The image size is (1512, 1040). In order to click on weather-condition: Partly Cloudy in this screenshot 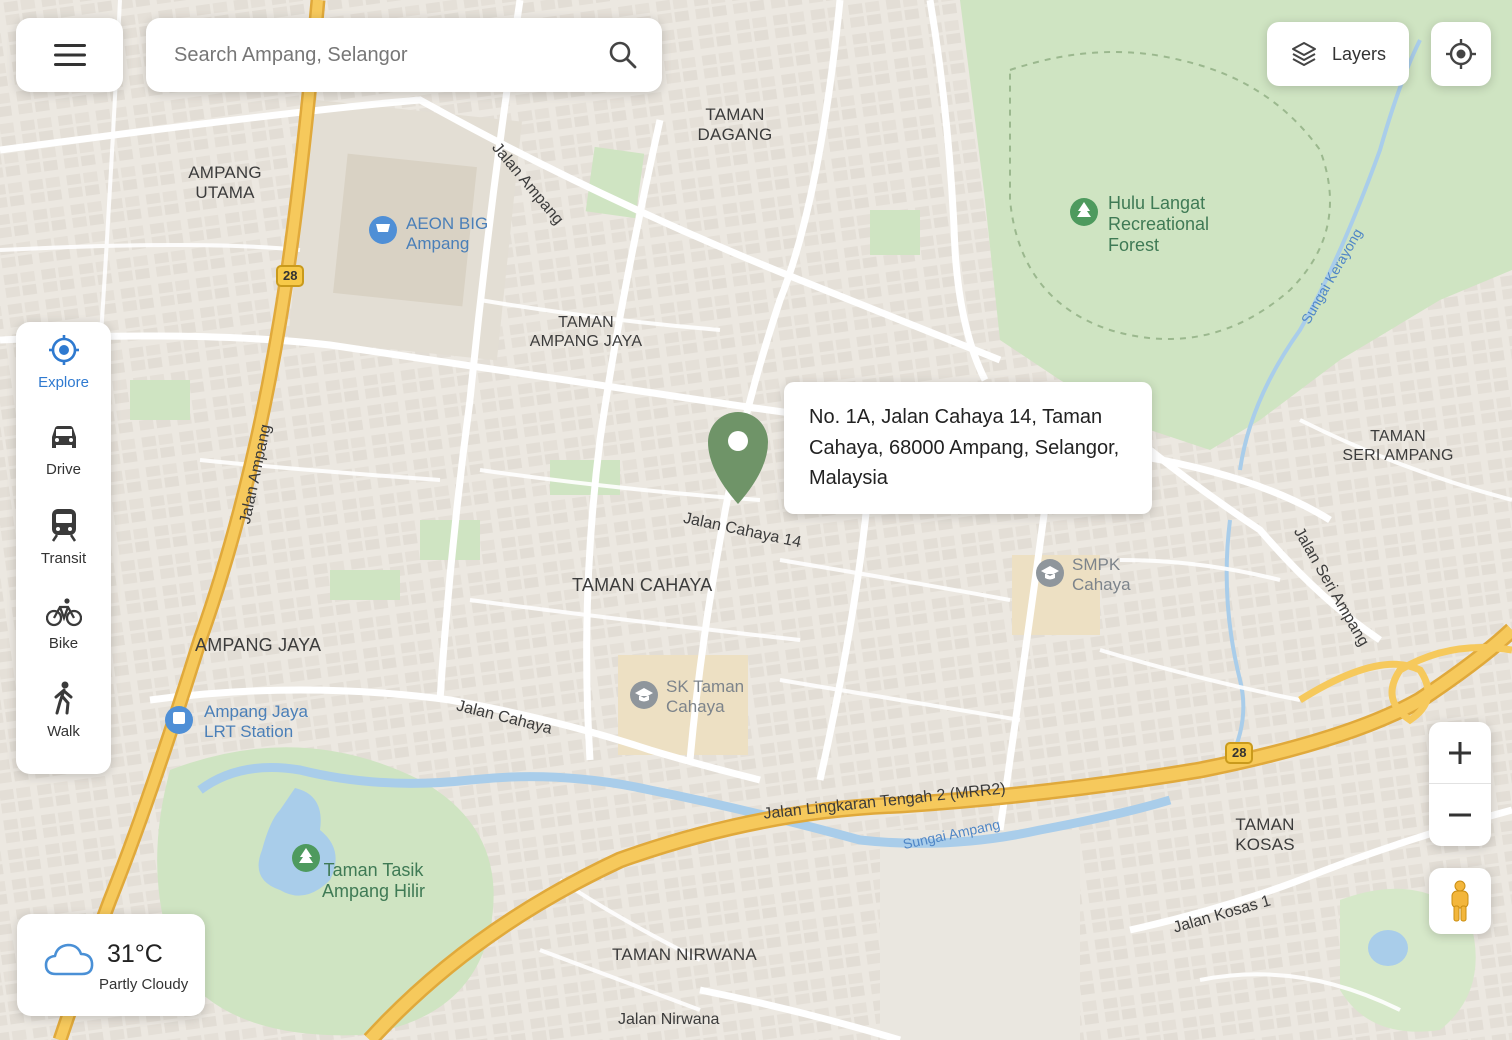, I will do `click(144, 984)`.